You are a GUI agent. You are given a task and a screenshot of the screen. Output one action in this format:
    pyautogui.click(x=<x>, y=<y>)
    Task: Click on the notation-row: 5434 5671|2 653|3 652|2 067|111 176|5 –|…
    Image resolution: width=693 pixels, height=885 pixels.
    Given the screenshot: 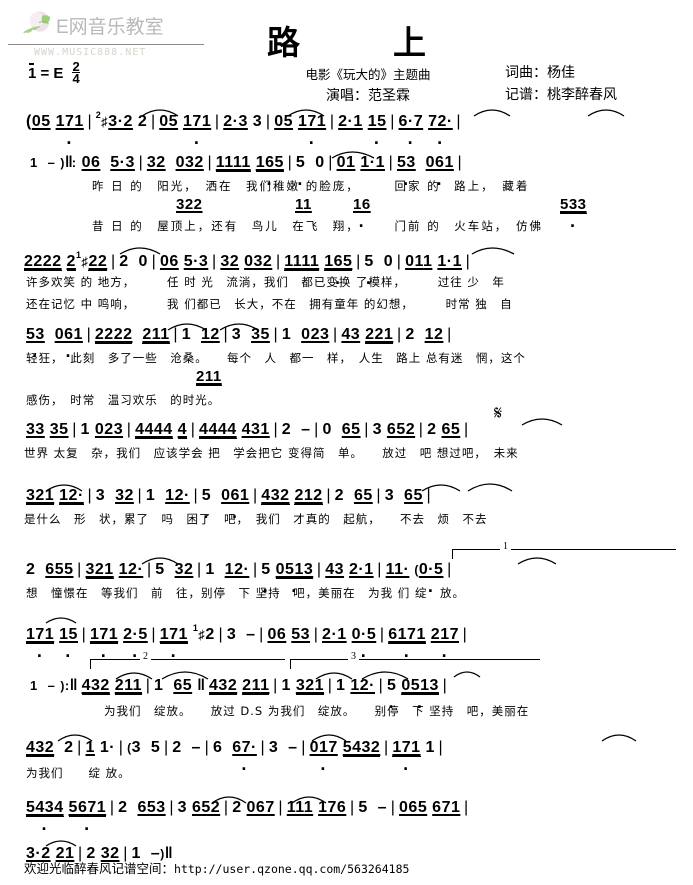 What is the action you would take?
    pyautogui.click(x=249, y=808)
    